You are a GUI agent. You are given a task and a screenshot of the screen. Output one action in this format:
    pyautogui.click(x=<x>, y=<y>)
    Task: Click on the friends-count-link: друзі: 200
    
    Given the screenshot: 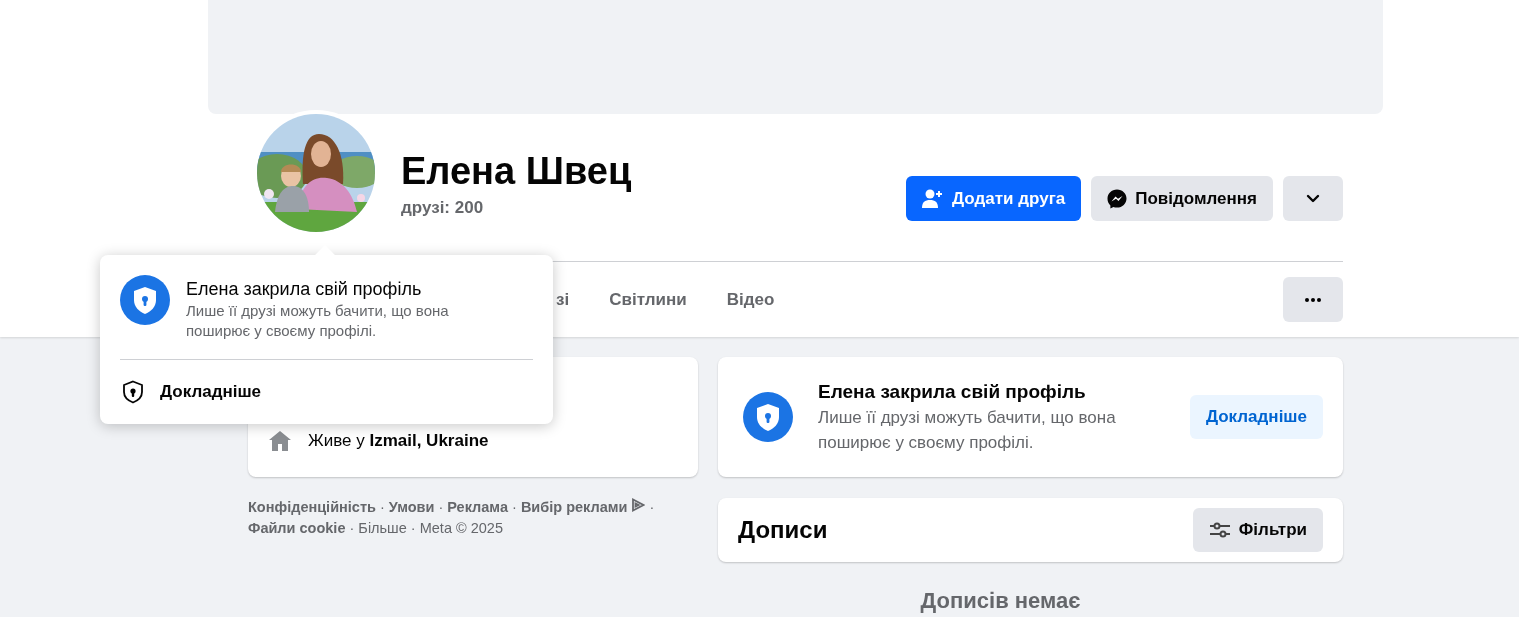 What is the action you would take?
    pyautogui.click(x=516, y=208)
    